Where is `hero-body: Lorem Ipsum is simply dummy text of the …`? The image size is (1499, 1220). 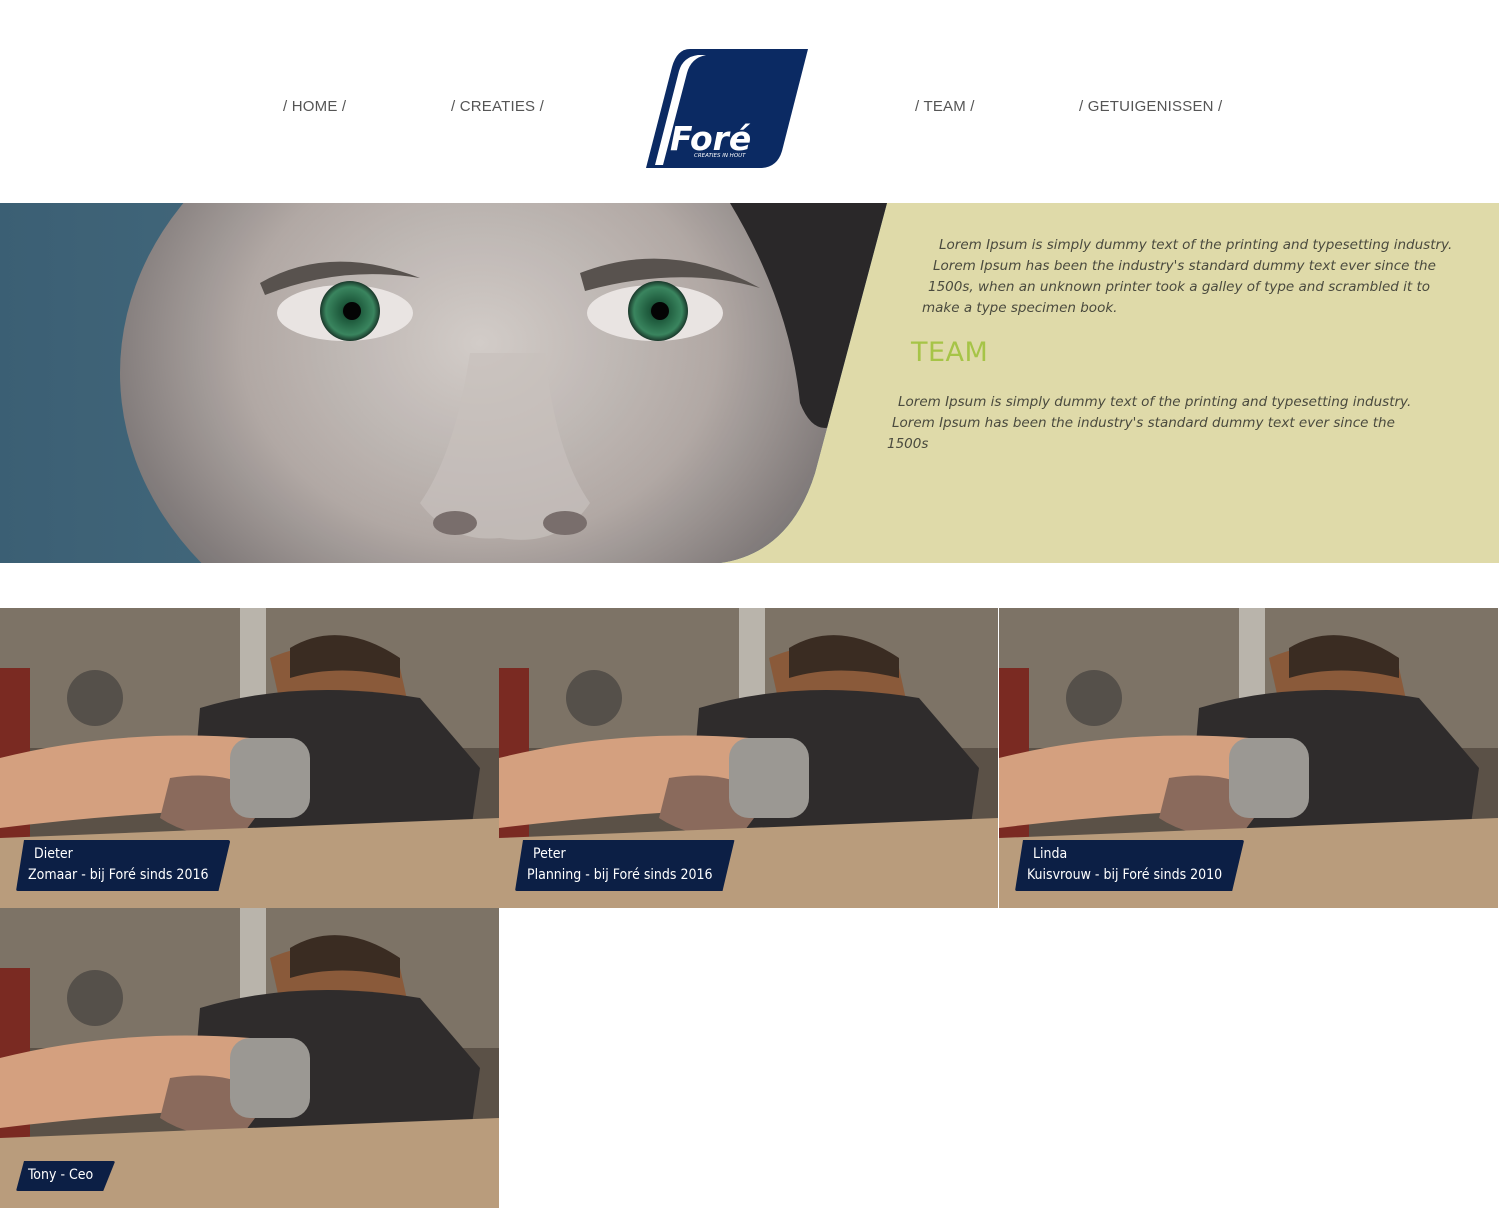
hero-body: Lorem Ipsum is simply dummy text of the … is located at coordinates (1149, 423).